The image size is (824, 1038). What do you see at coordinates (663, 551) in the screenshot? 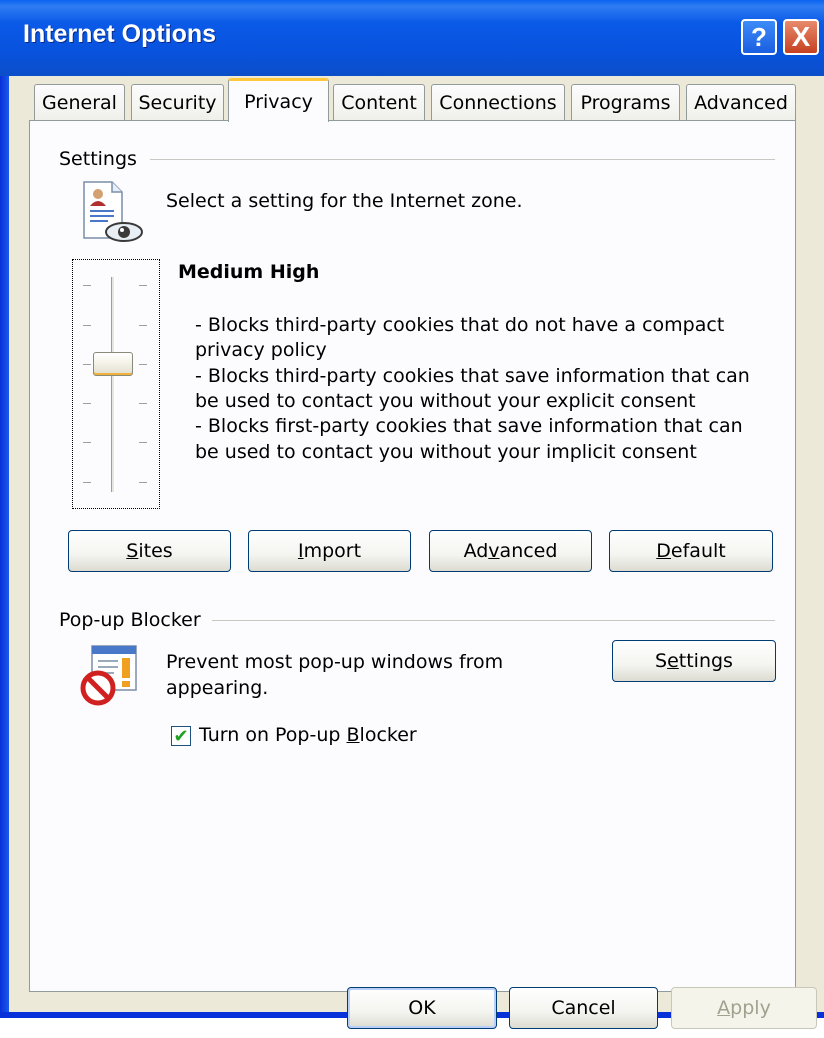
I see `button-label-accelerator: D` at bounding box center [663, 551].